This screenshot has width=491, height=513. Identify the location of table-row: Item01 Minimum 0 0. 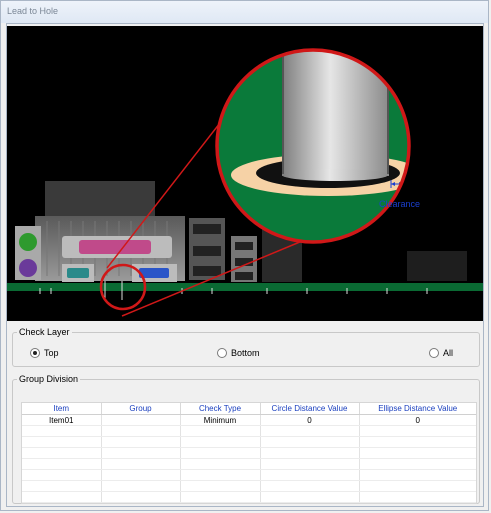
(249, 420).